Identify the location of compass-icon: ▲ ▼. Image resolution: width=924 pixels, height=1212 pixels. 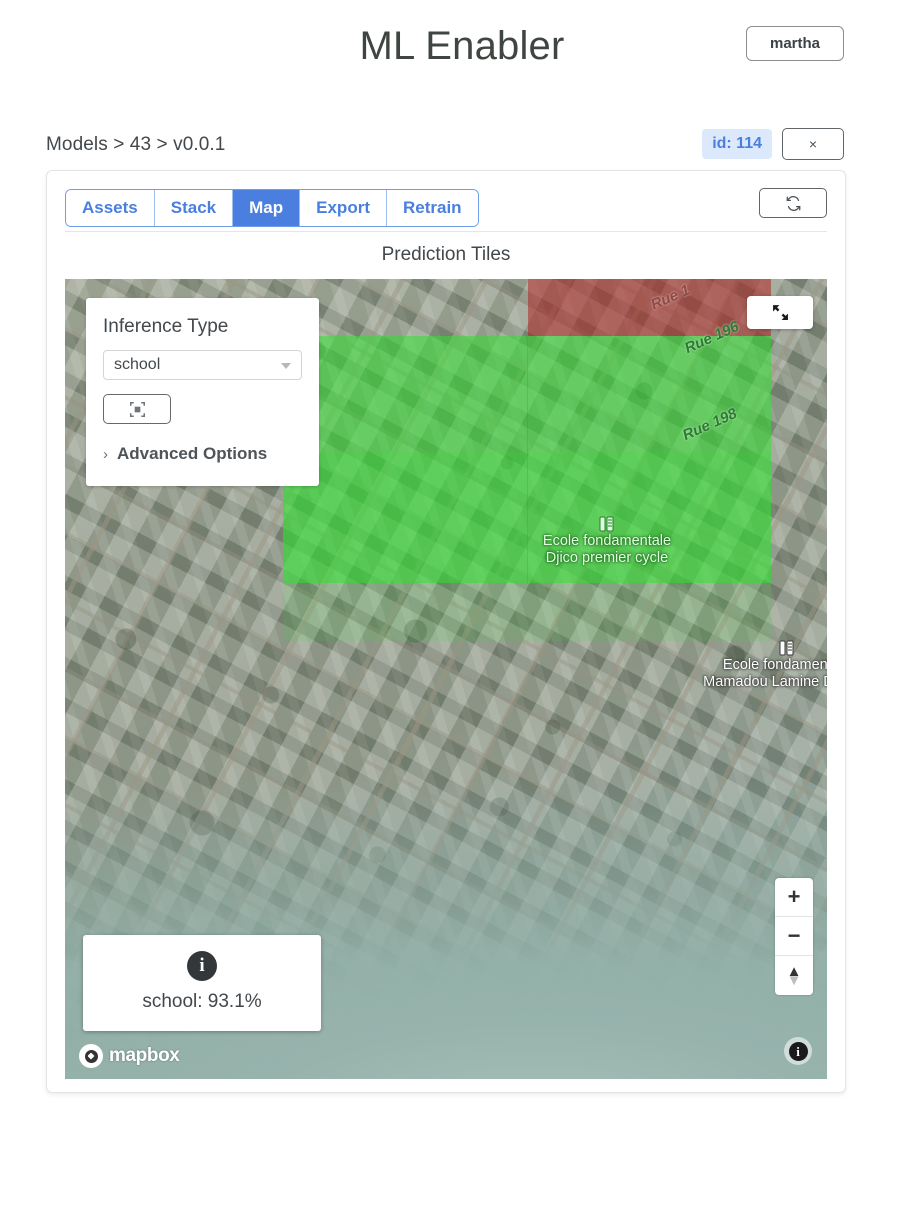
(794, 976).